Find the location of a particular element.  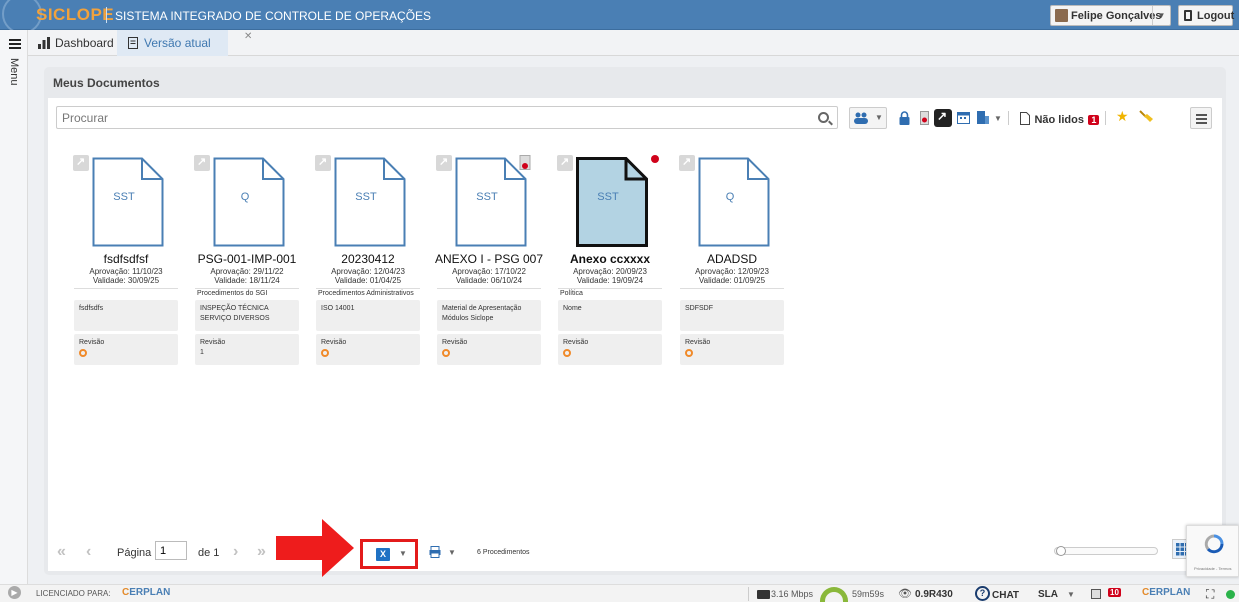

help-icon: ? is located at coordinates (982, 593).